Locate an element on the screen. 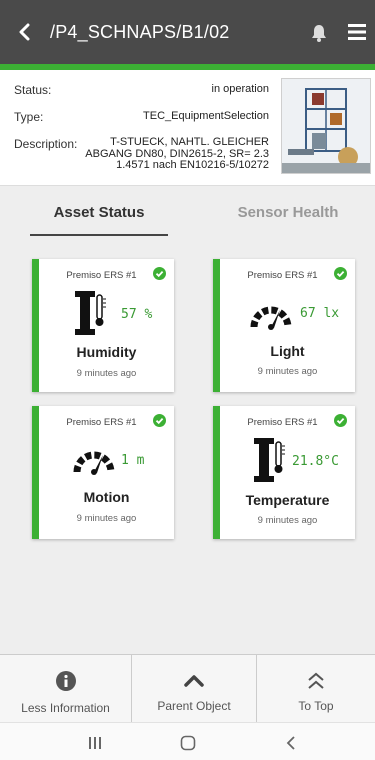 The width and height of the screenshot is (375, 760). description-line: 1.4571 nach EN10216-5/10272 is located at coordinates (192, 165).